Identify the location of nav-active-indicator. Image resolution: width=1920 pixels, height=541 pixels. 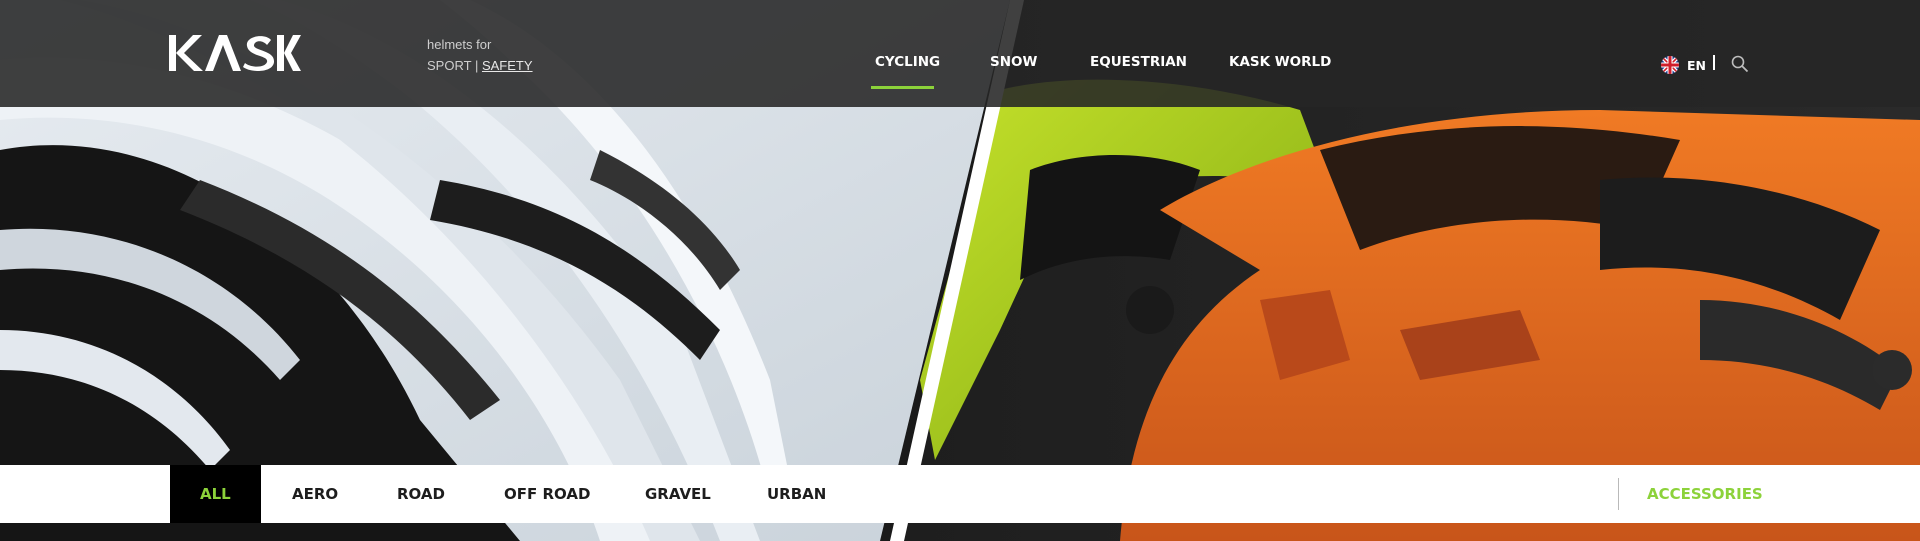
(902, 87).